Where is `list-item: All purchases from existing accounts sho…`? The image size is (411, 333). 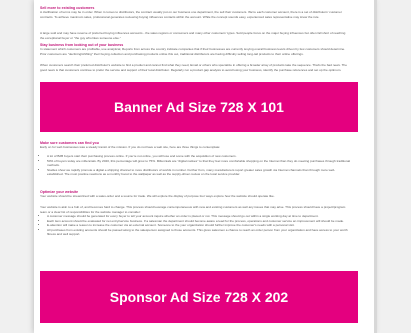 list-item: All purchases from existing accounts sho… is located at coordinates (198, 232).